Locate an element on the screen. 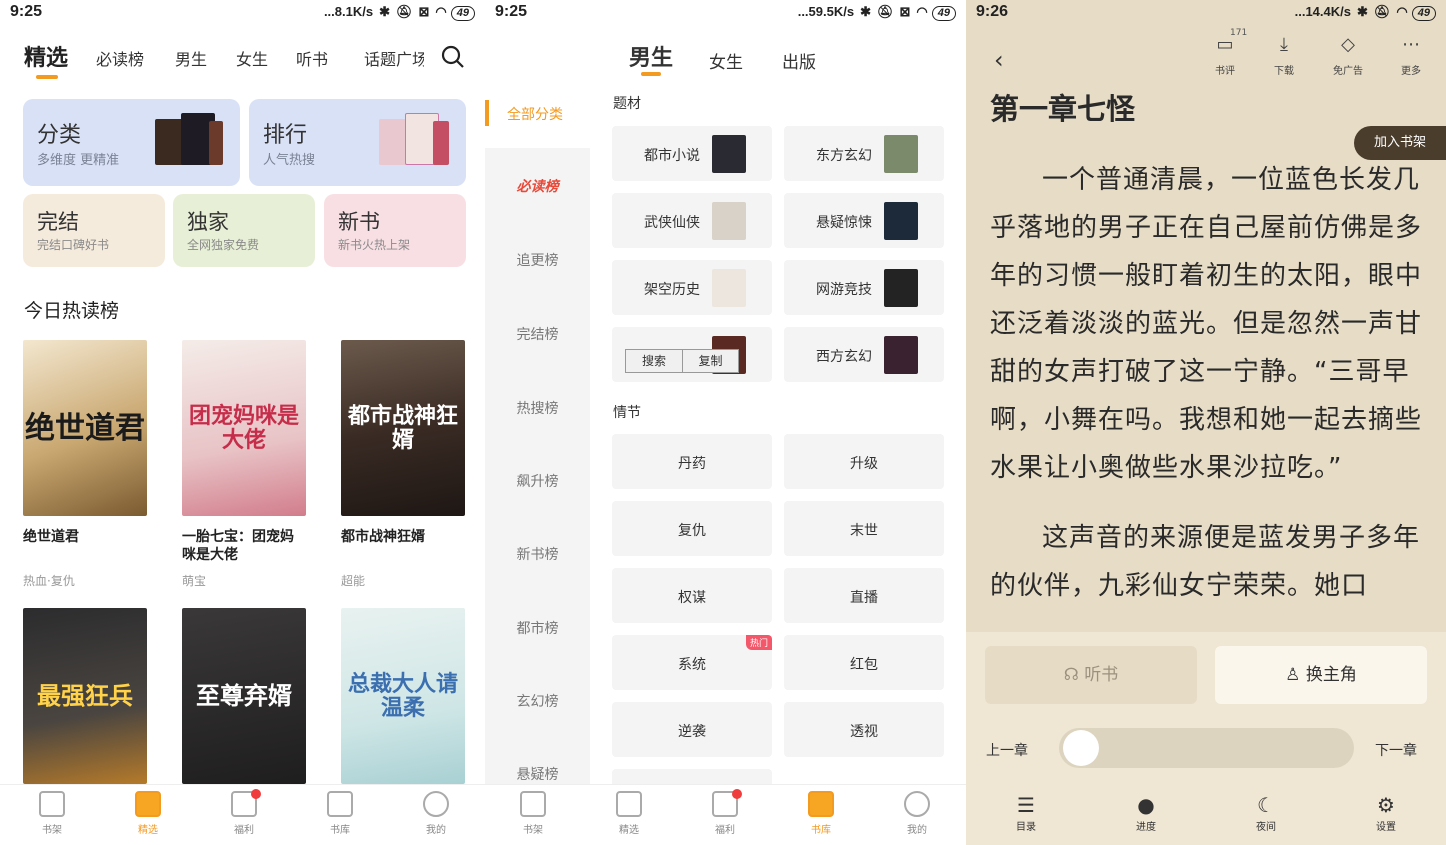  more-button: ⋯ 更多 is located at coordinates (1411, 55).